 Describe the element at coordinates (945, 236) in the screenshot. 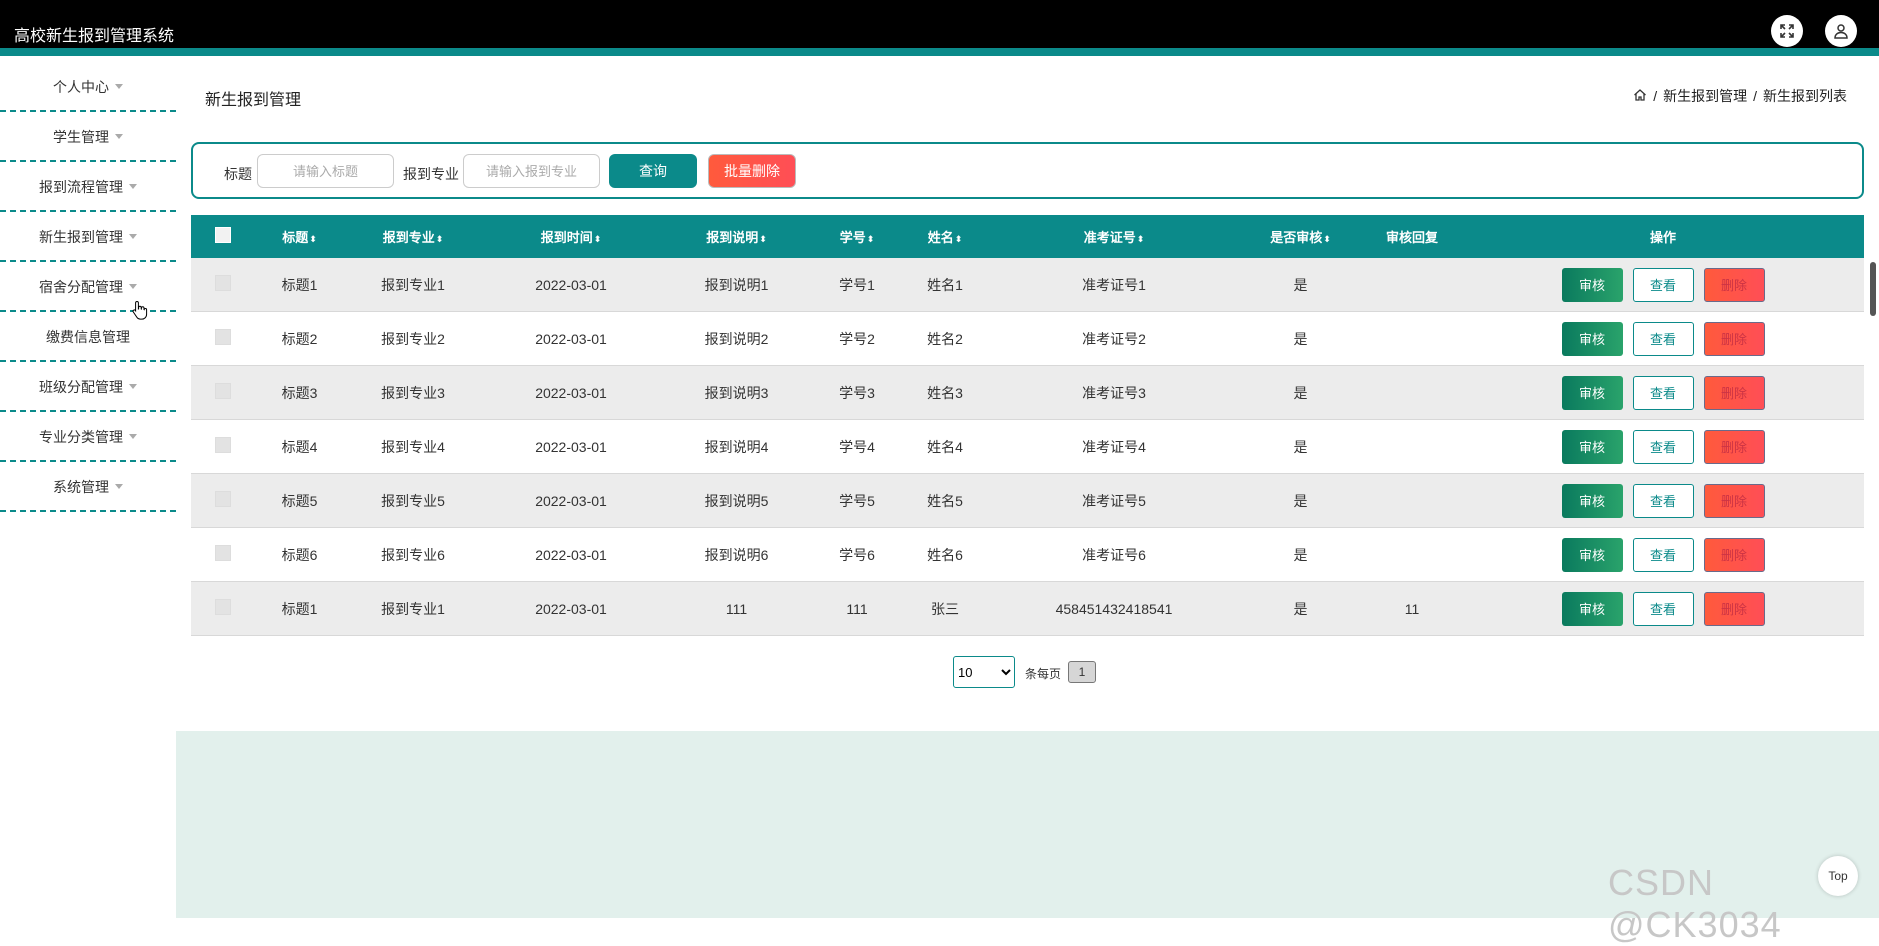

I see `col-name: 姓名⬍` at that location.